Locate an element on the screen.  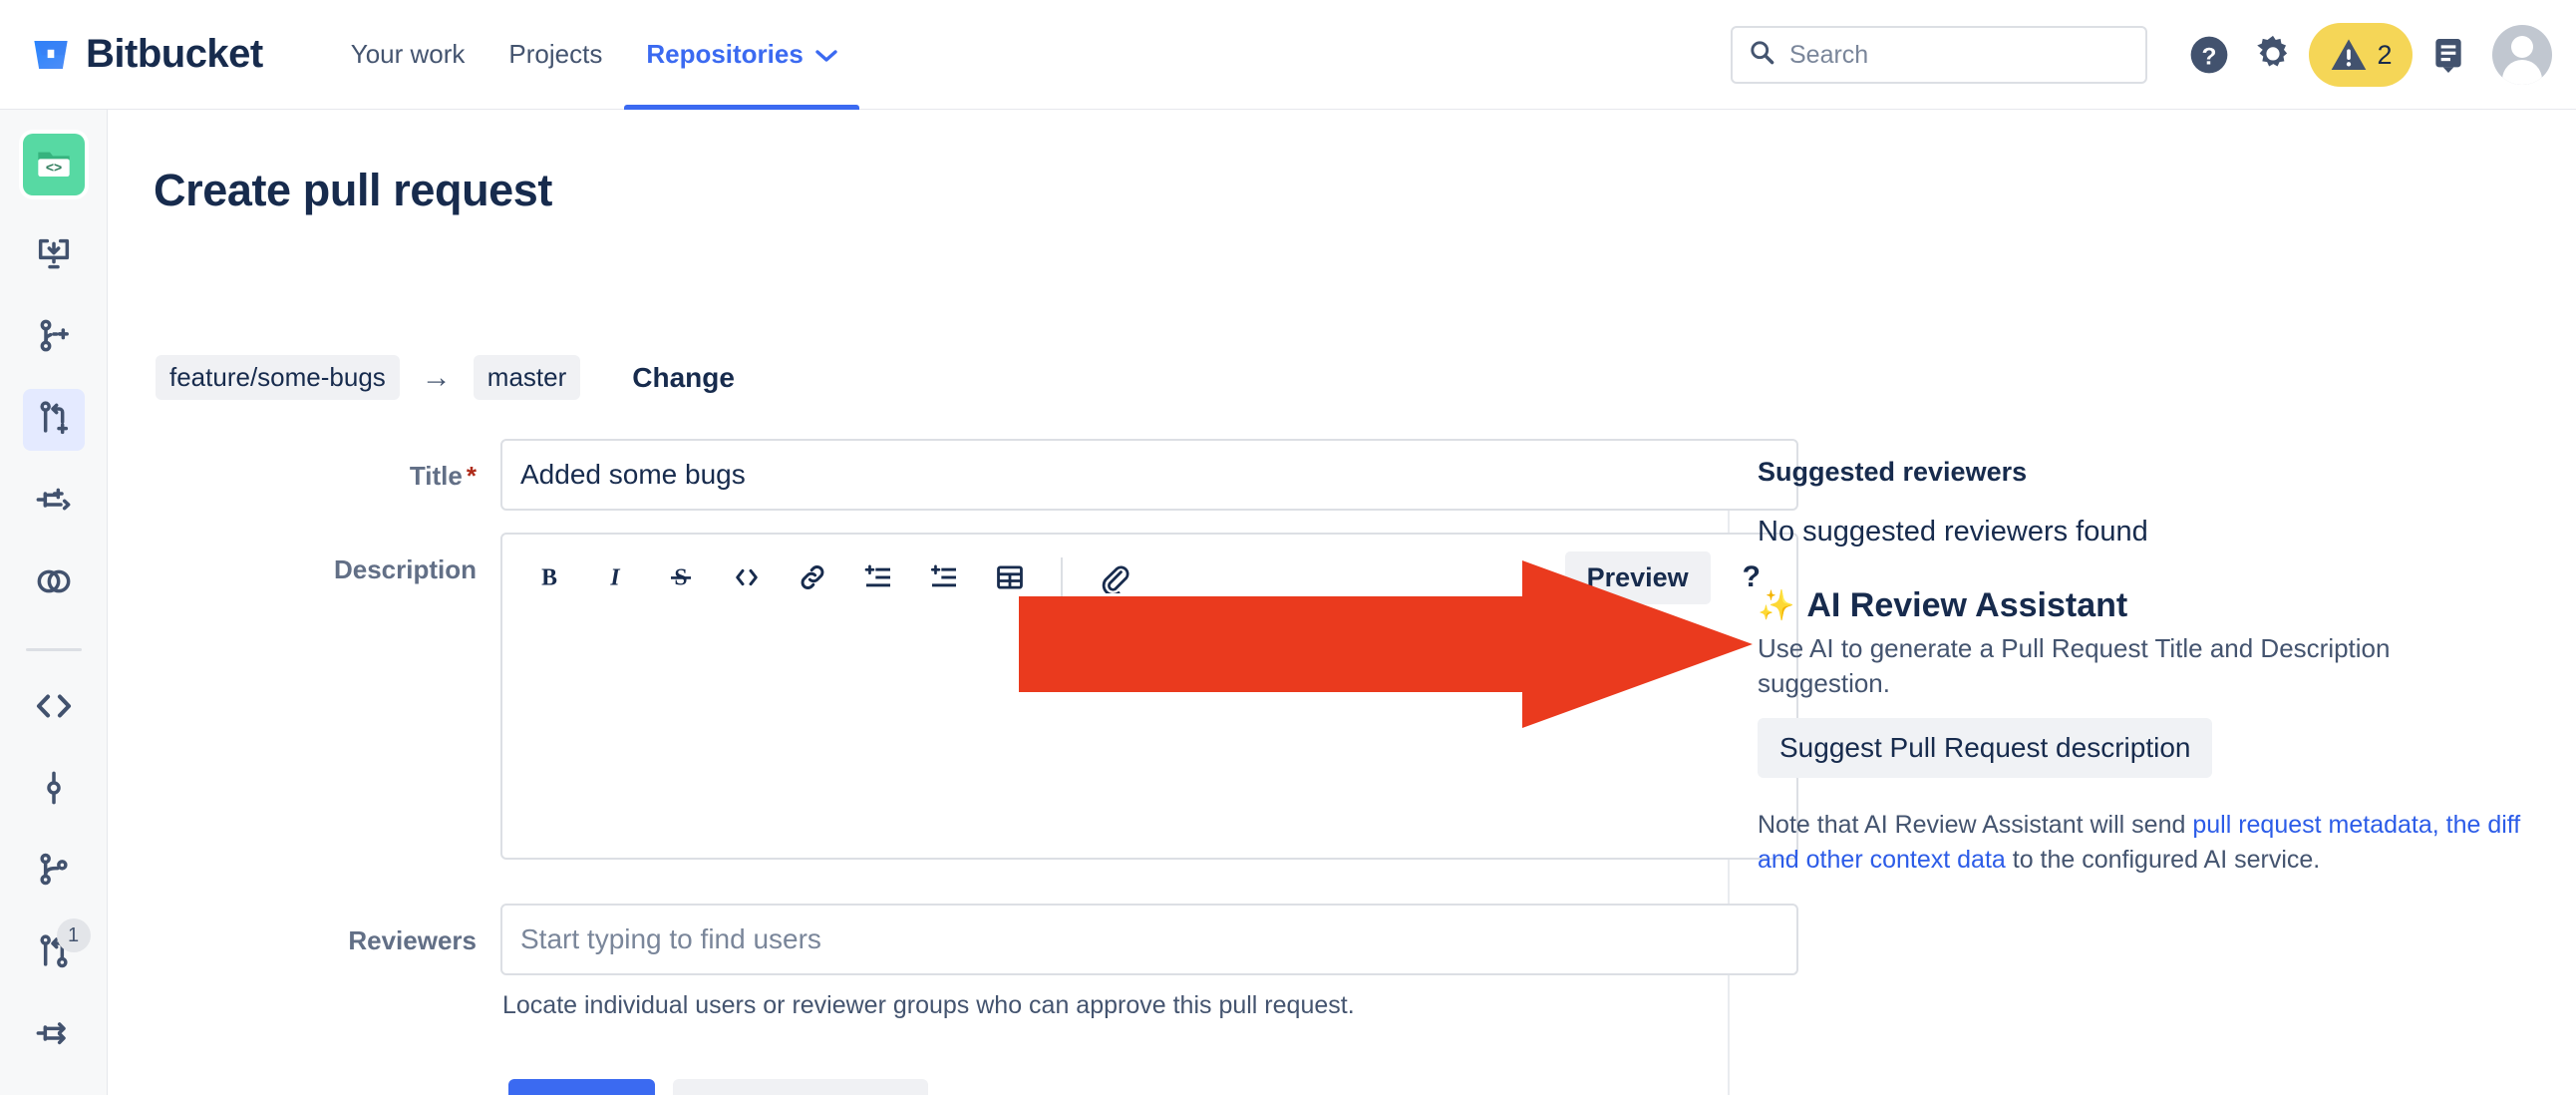
sidebar-item-create-branch is located at coordinates (54, 338).